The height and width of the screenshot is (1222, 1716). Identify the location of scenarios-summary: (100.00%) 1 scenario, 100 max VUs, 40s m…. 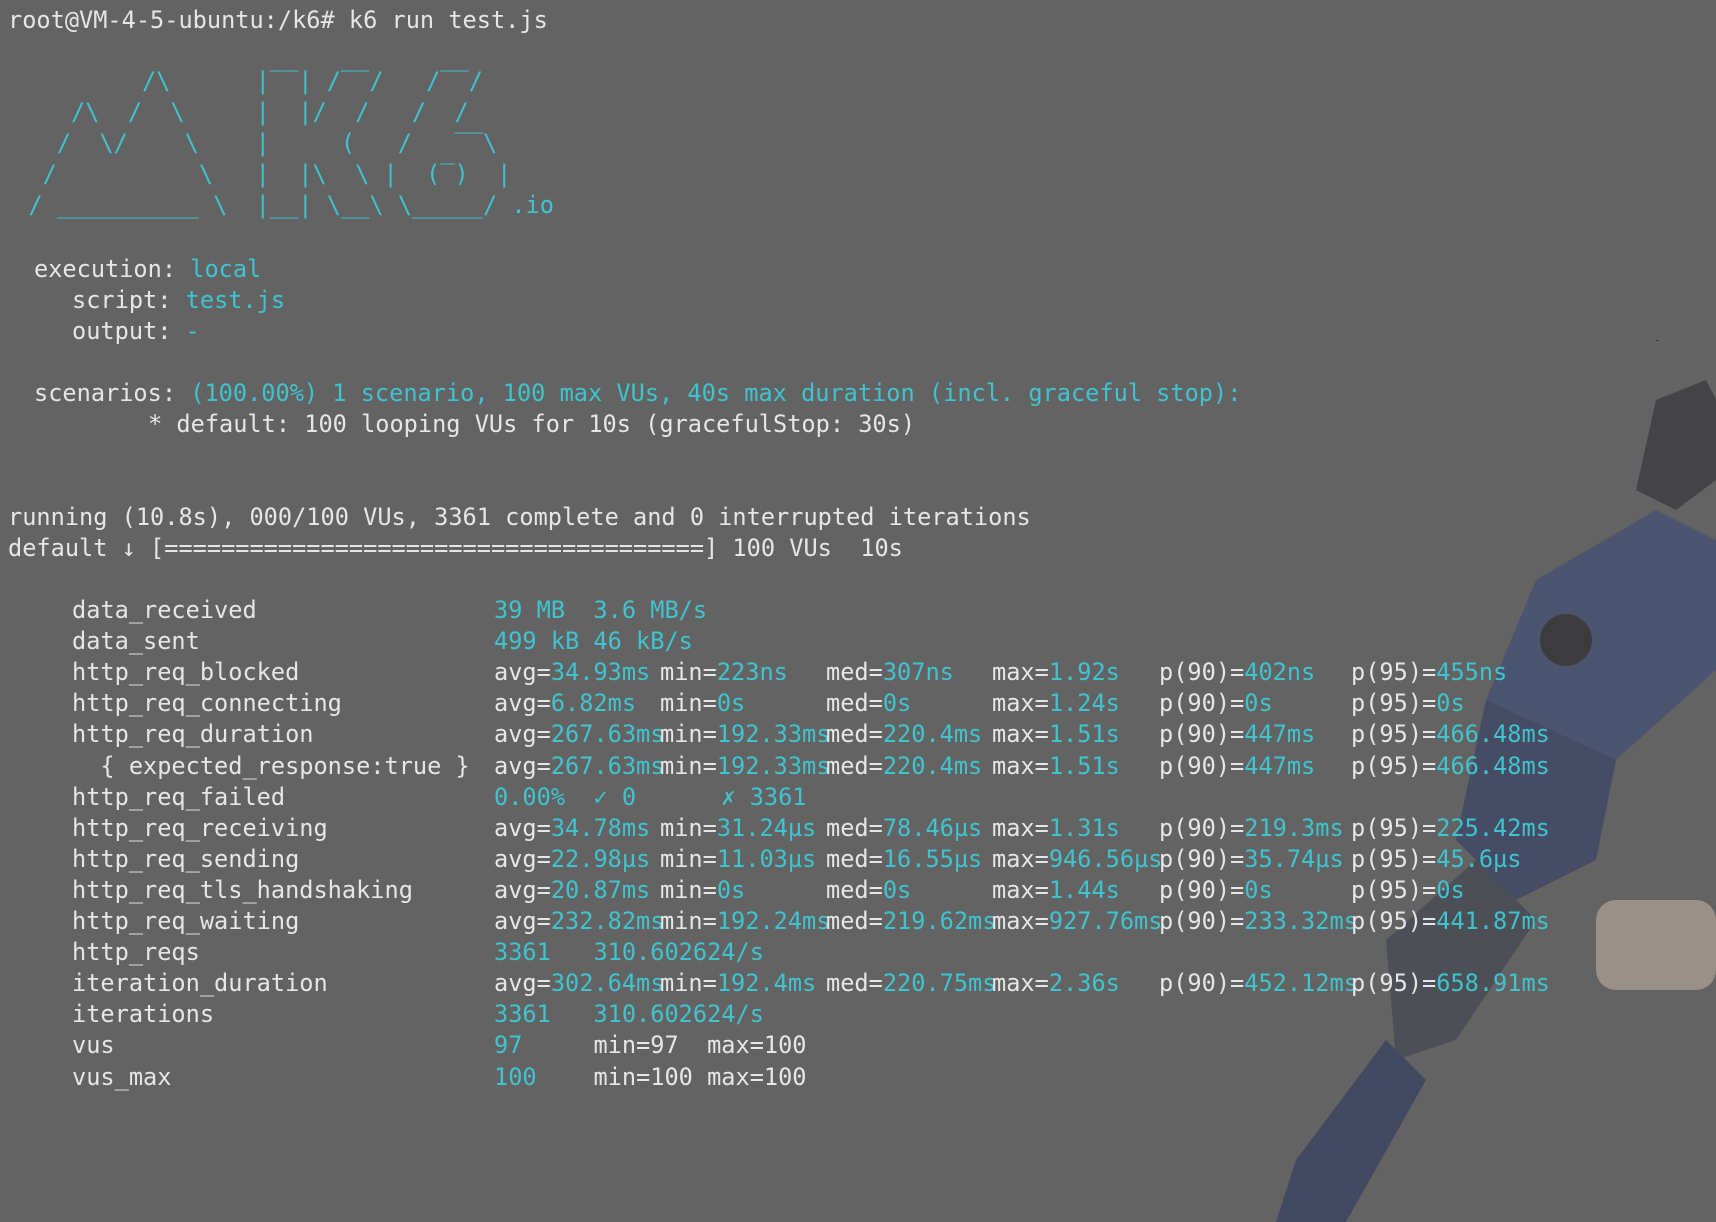
(716, 393).